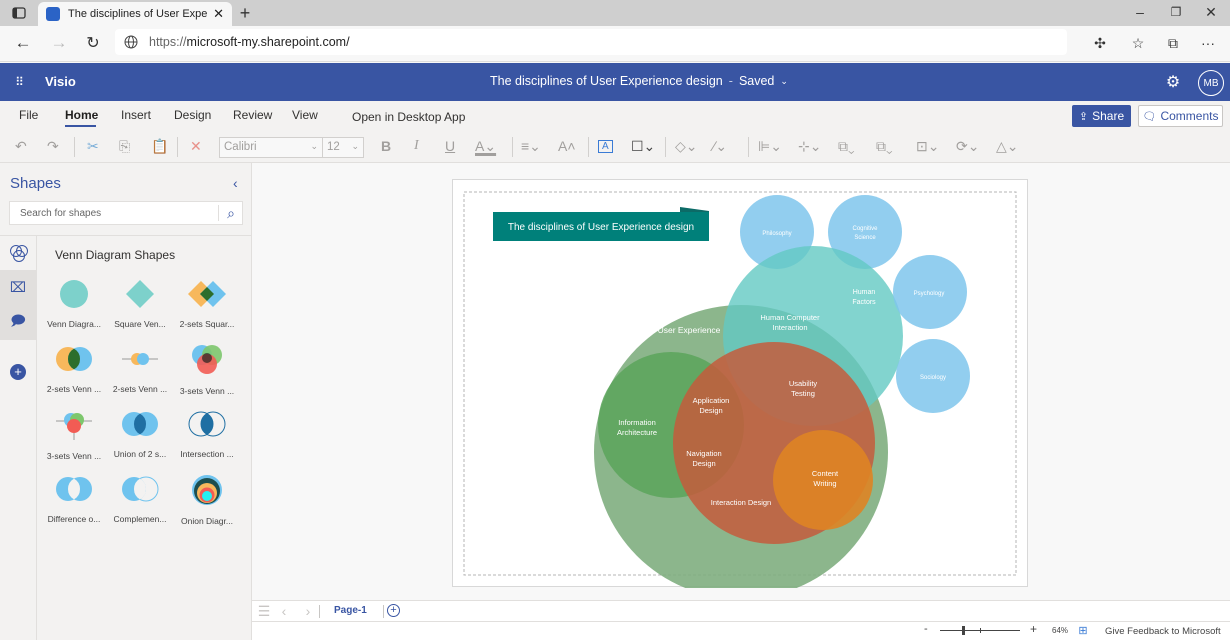  I want to click on give-feedback-link: Give Feedback to Microsoft, so click(1163, 631).